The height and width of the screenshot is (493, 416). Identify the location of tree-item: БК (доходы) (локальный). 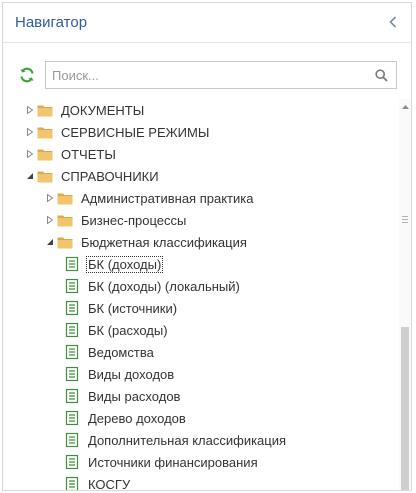
(153, 286).